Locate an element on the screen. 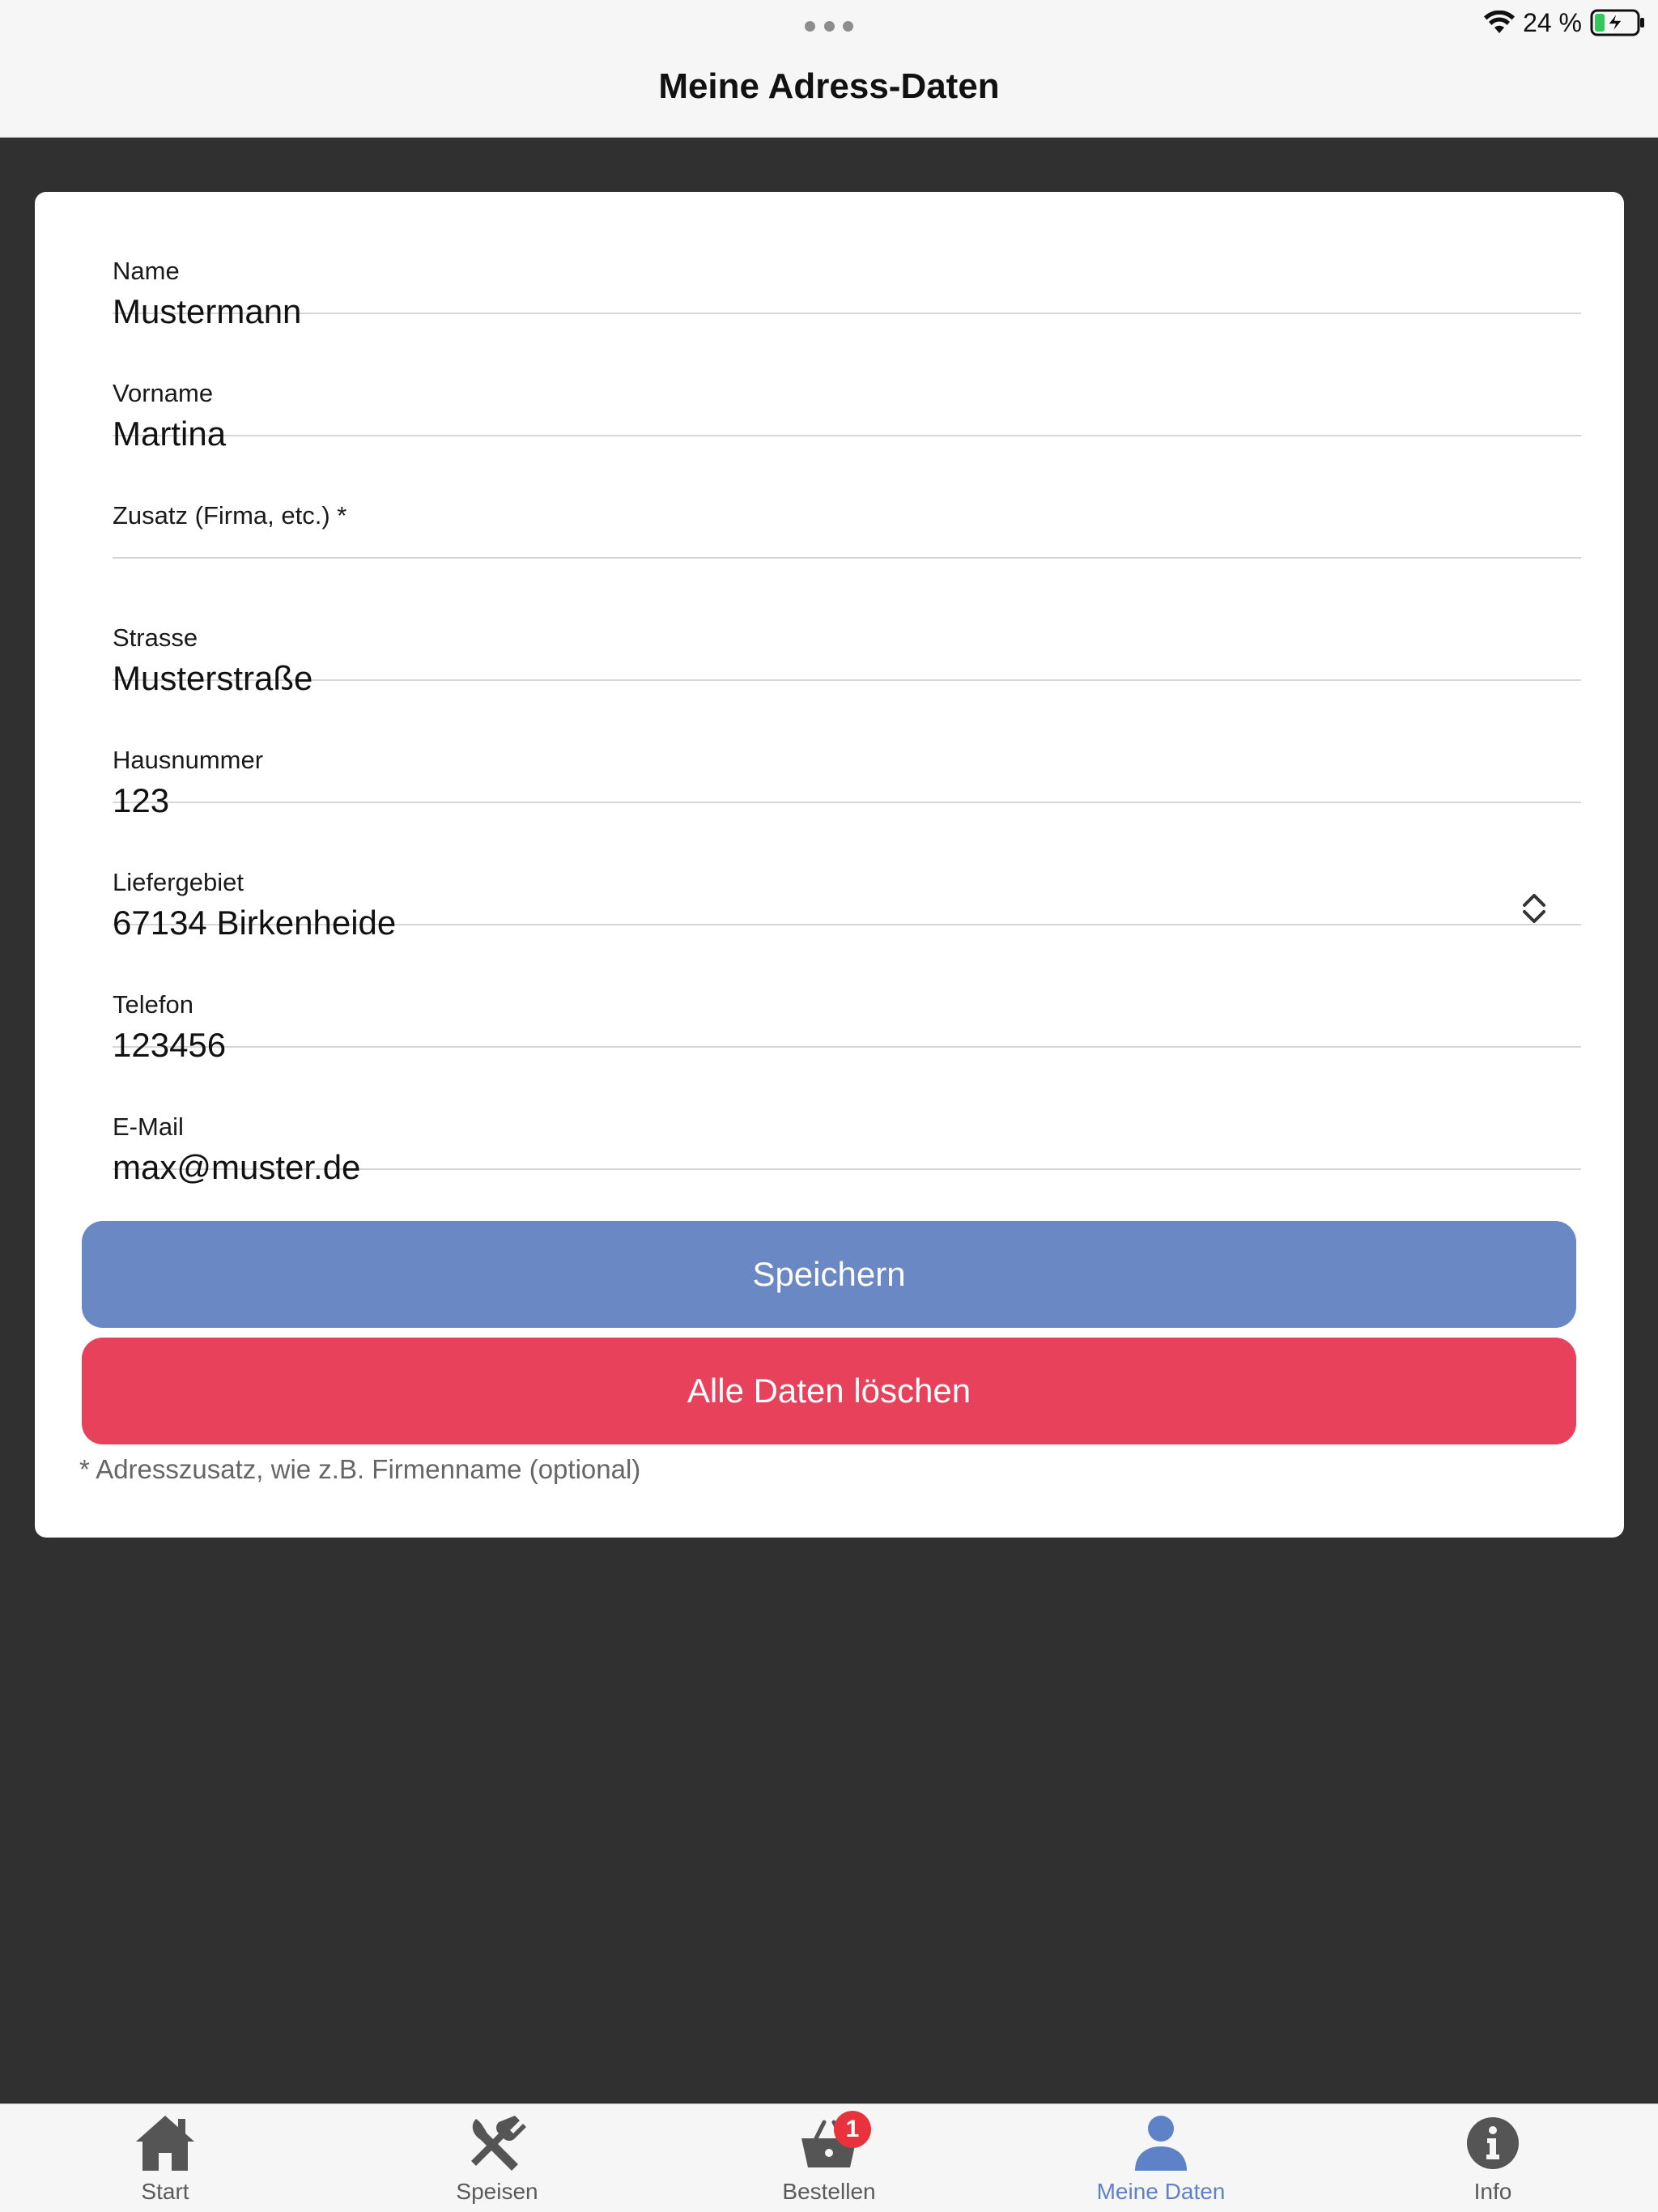  user-icon is located at coordinates (1161, 2144).